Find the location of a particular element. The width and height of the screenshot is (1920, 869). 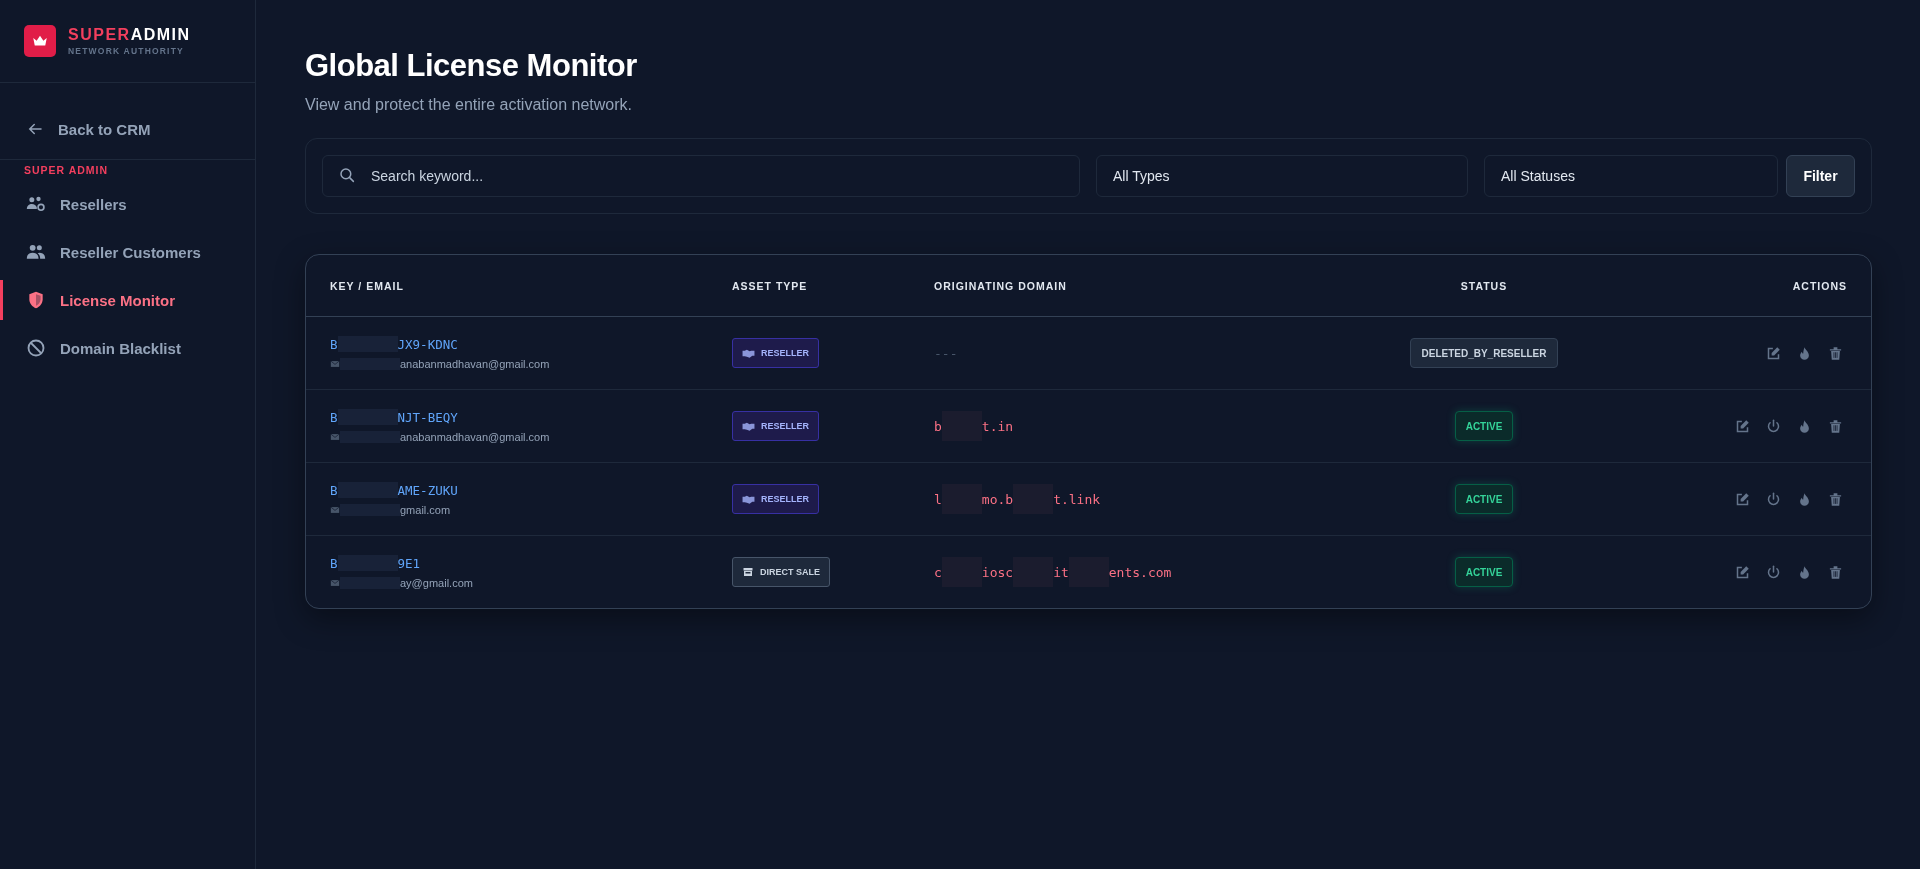

sidebar-item: Resellers is located at coordinates (127, 204).